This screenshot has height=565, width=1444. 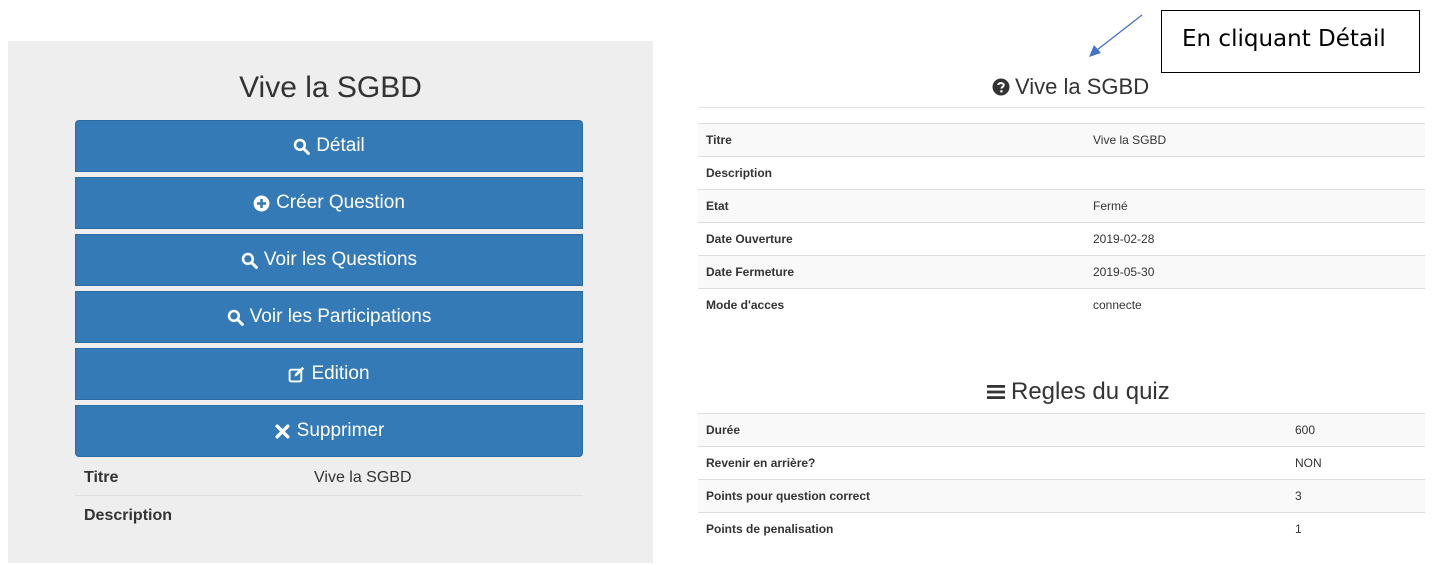 I want to click on row-label: Date Ouverture, so click(x=891, y=239).